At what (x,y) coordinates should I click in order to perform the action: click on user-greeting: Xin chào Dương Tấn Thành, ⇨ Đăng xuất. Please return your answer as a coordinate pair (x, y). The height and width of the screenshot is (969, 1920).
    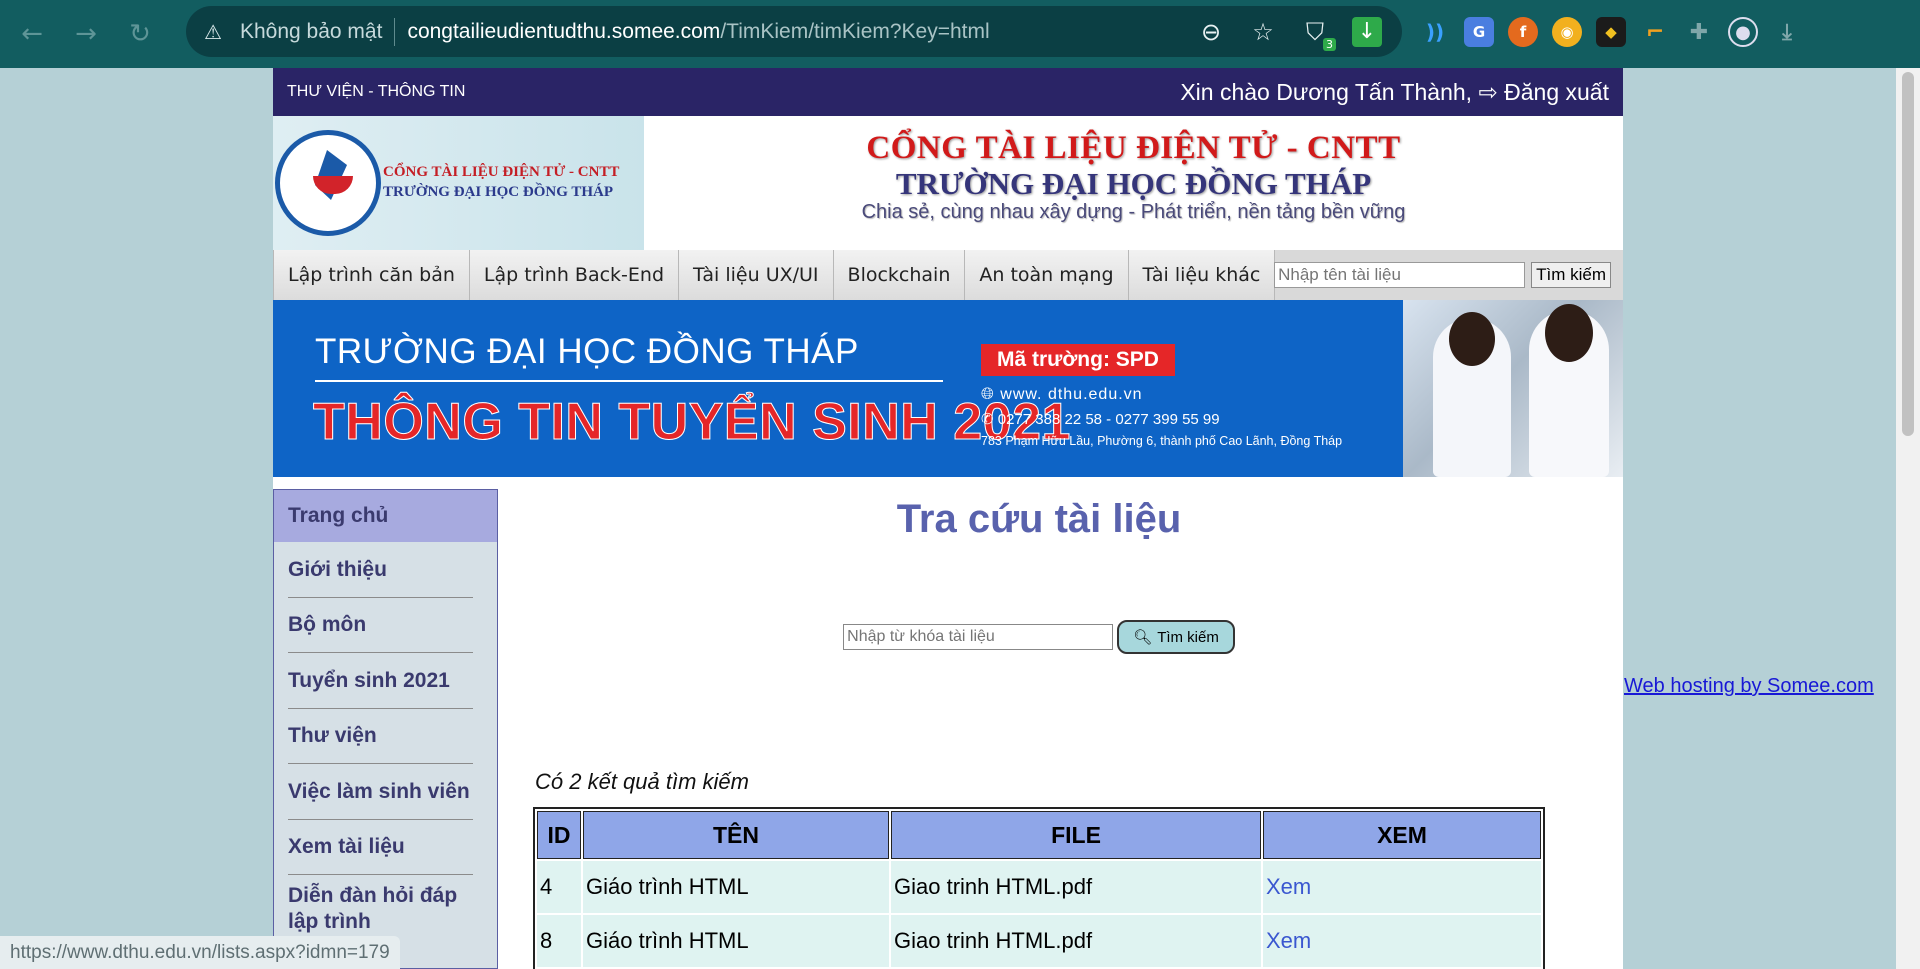
    Looking at the image, I should click on (1394, 92).